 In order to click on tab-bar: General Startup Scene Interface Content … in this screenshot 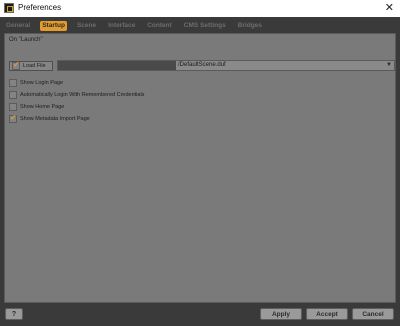, I will do `click(138, 26)`.